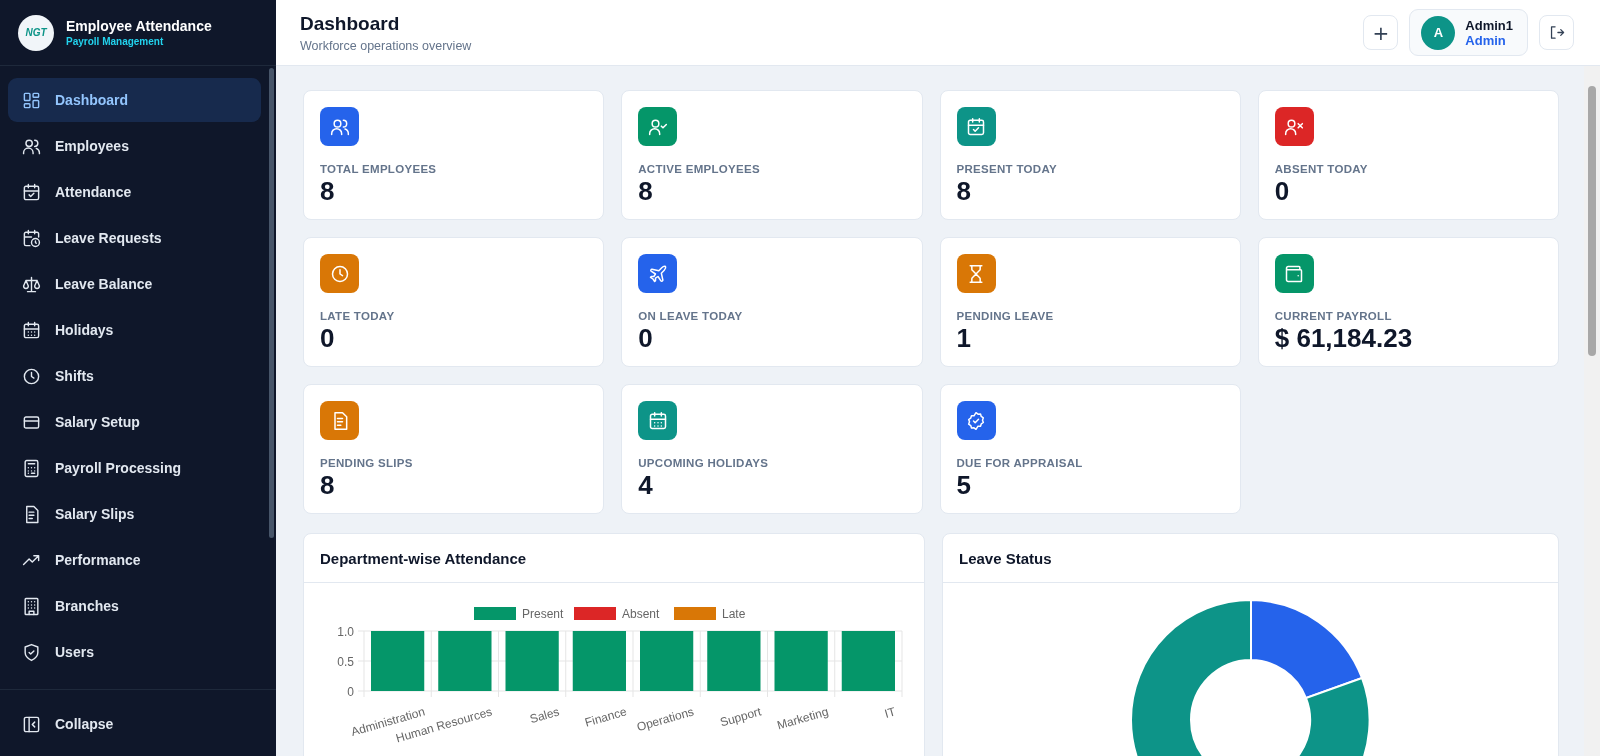  What do you see at coordinates (134, 652) in the screenshot?
I see `sidebar-item: Users` at bounding box center [134, 652].